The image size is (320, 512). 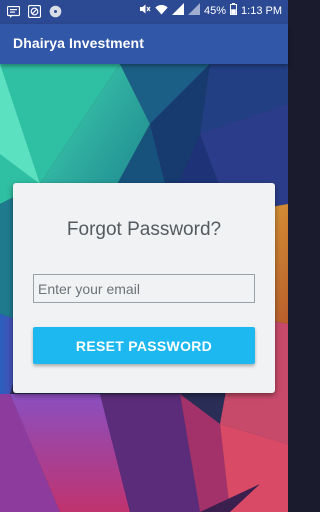 What do you see at coordinates (261, 10) in the screenshot?
I see `clock: 1:13 PM` at bounding box center [261, 10].